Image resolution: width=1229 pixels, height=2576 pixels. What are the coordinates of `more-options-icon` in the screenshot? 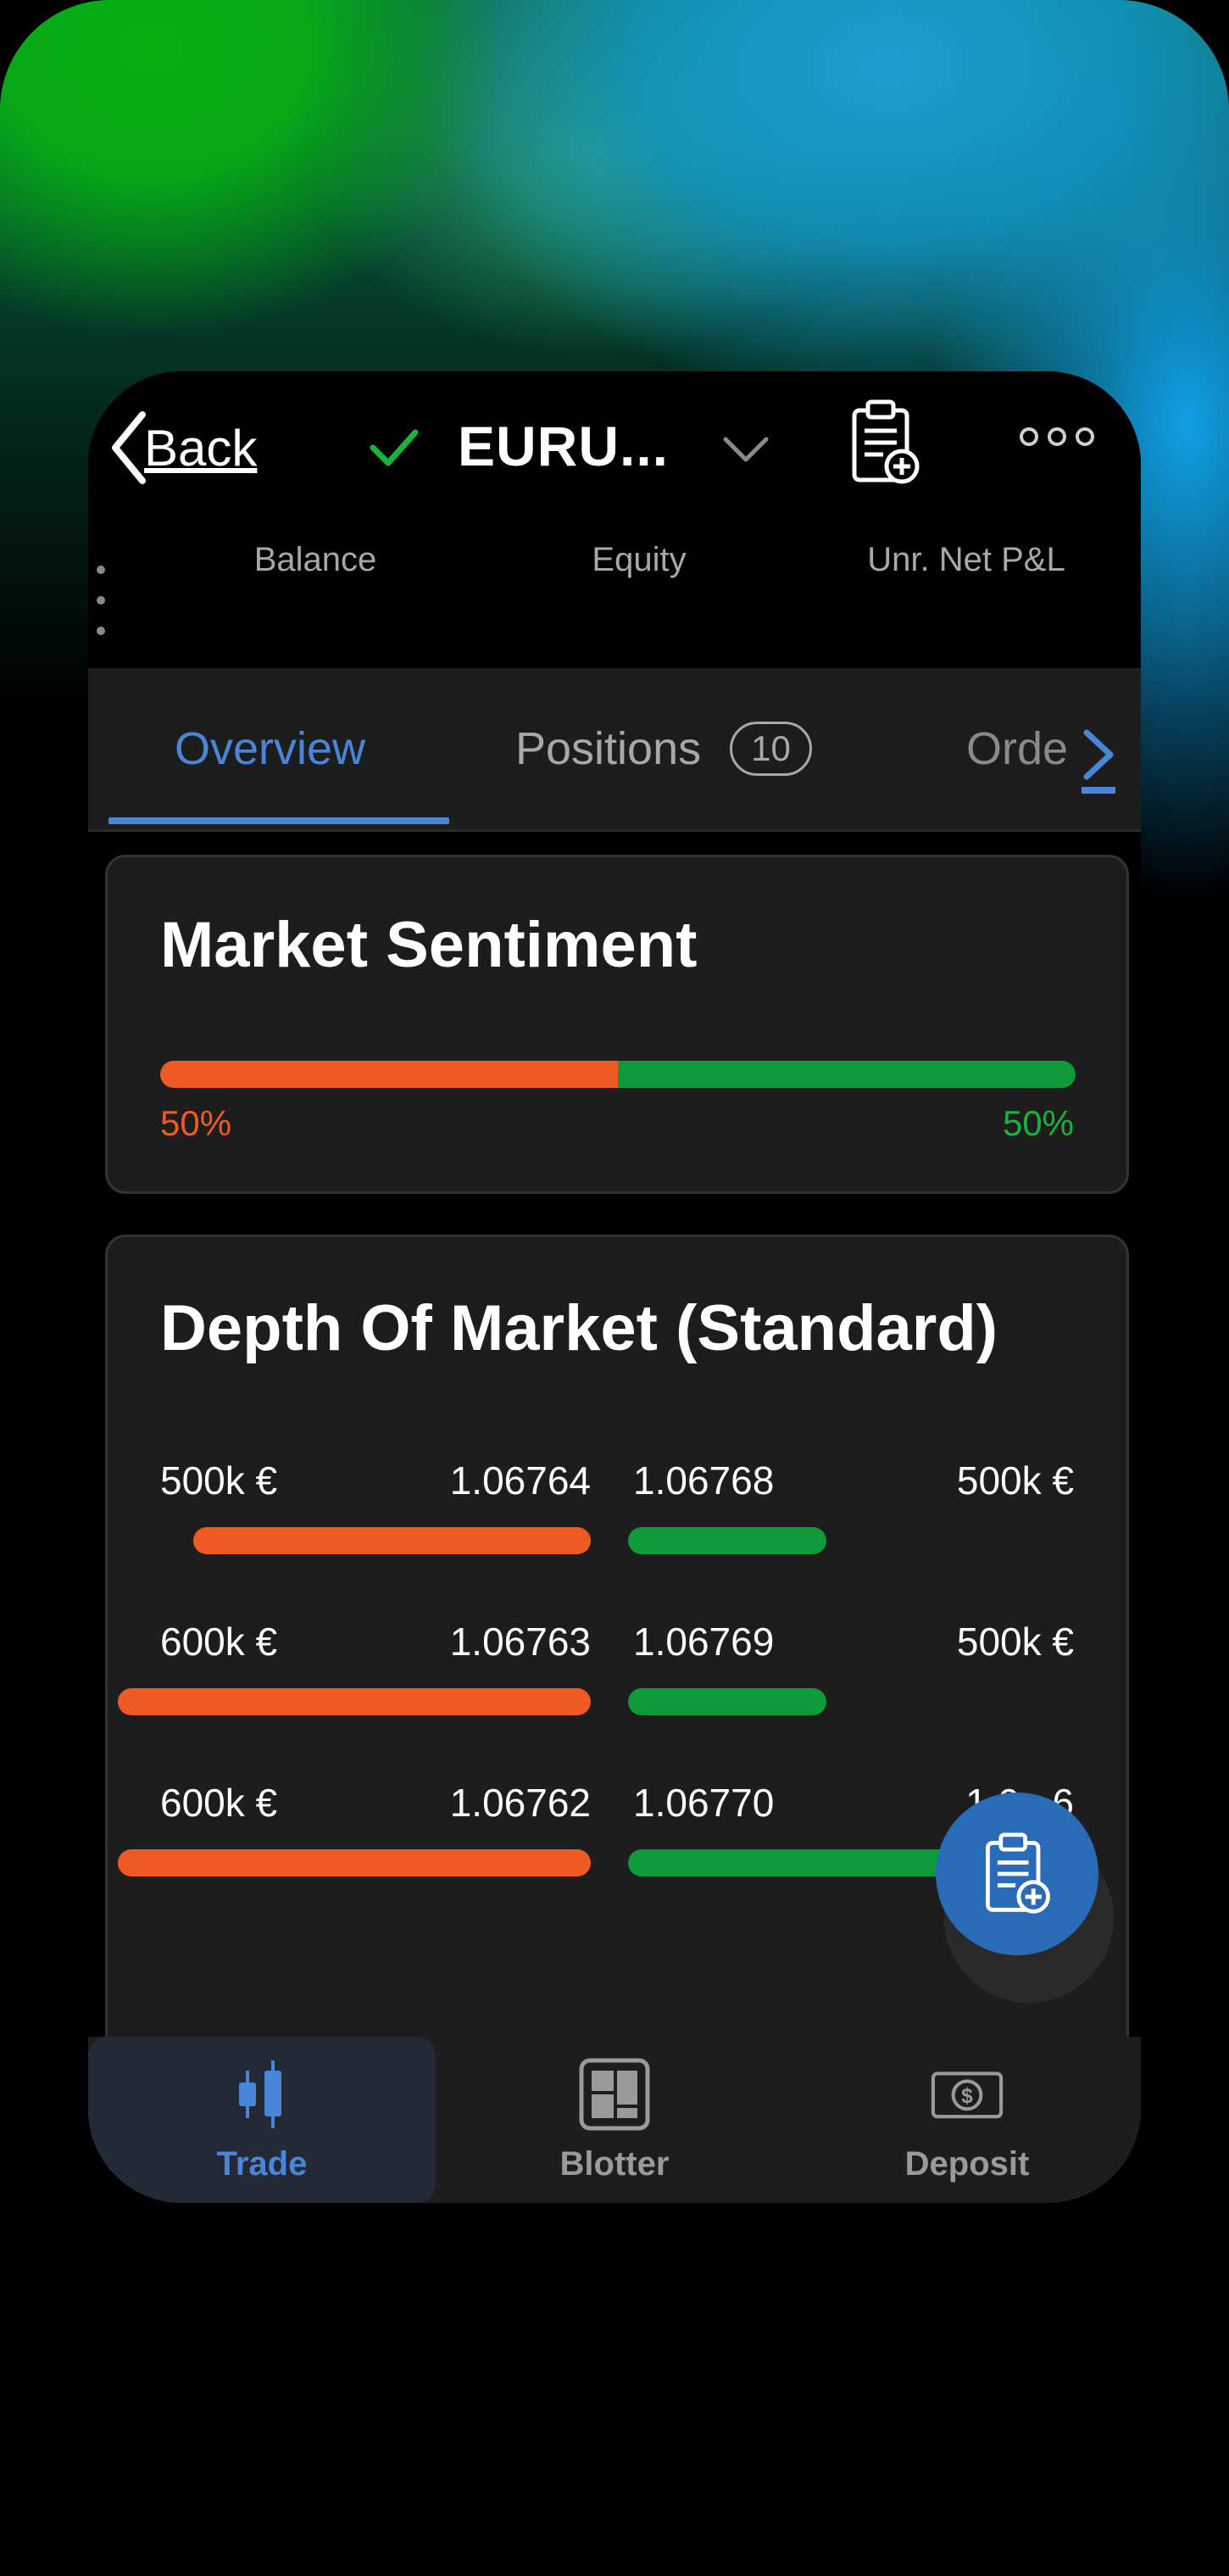 It's located at (1057, 436).